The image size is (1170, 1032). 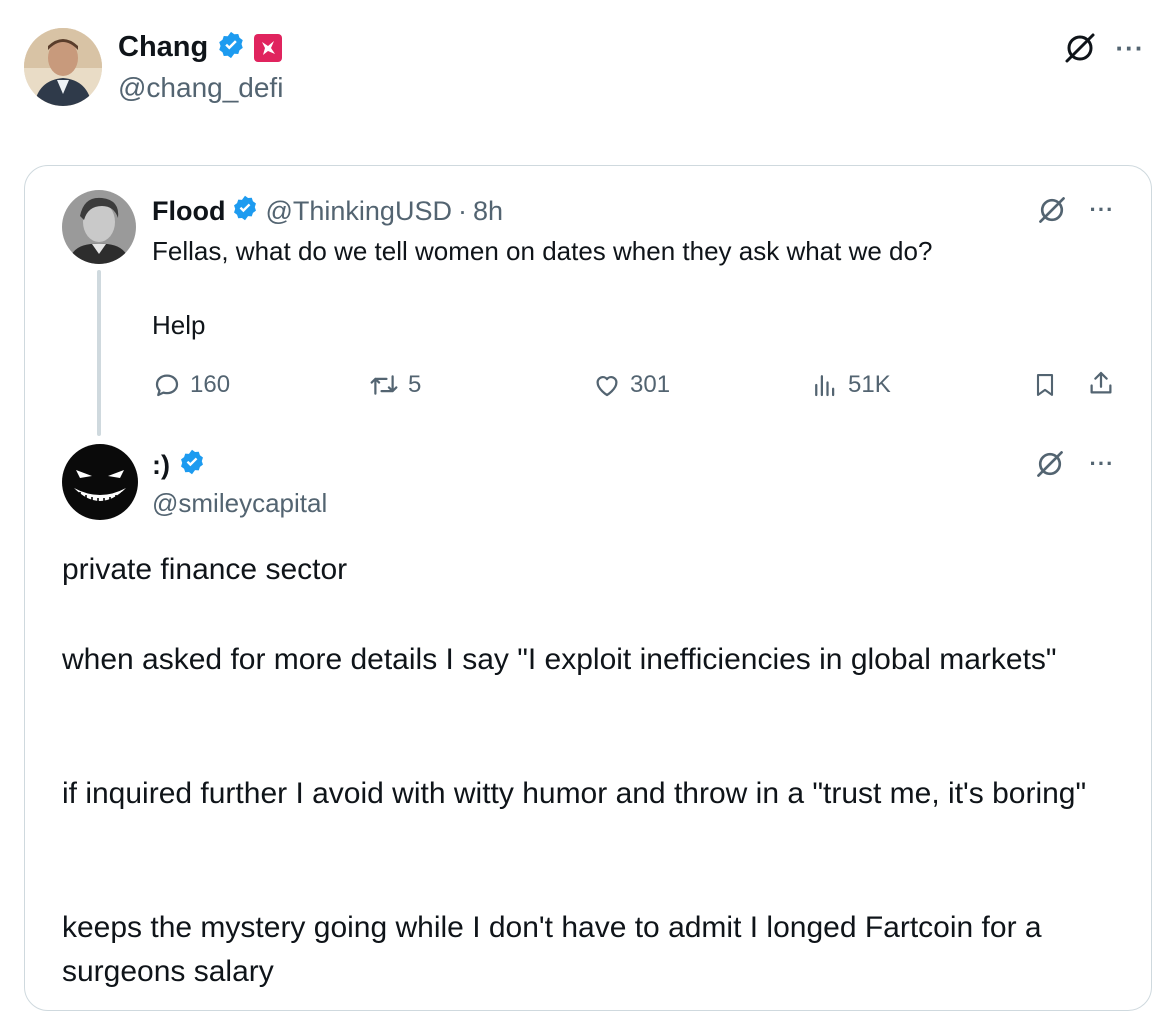 What do you see at coordinates (200, 88) in the screenshot?
I see `chang-handle: @chang_defi` at bounding box center [200, 88].